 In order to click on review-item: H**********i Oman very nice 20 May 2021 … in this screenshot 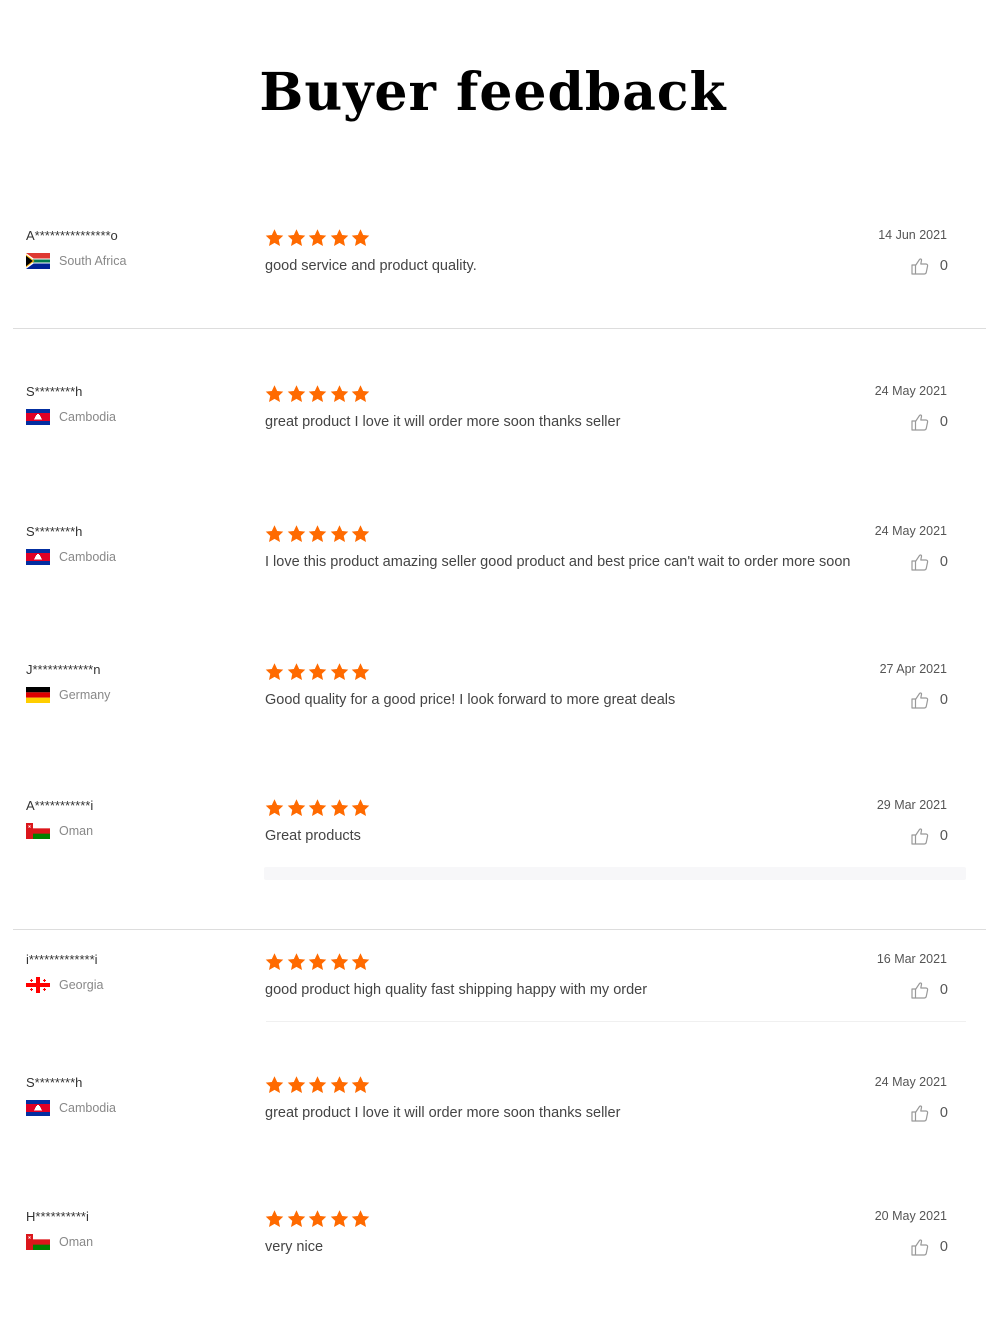, I will do `click(493, 1244)`.